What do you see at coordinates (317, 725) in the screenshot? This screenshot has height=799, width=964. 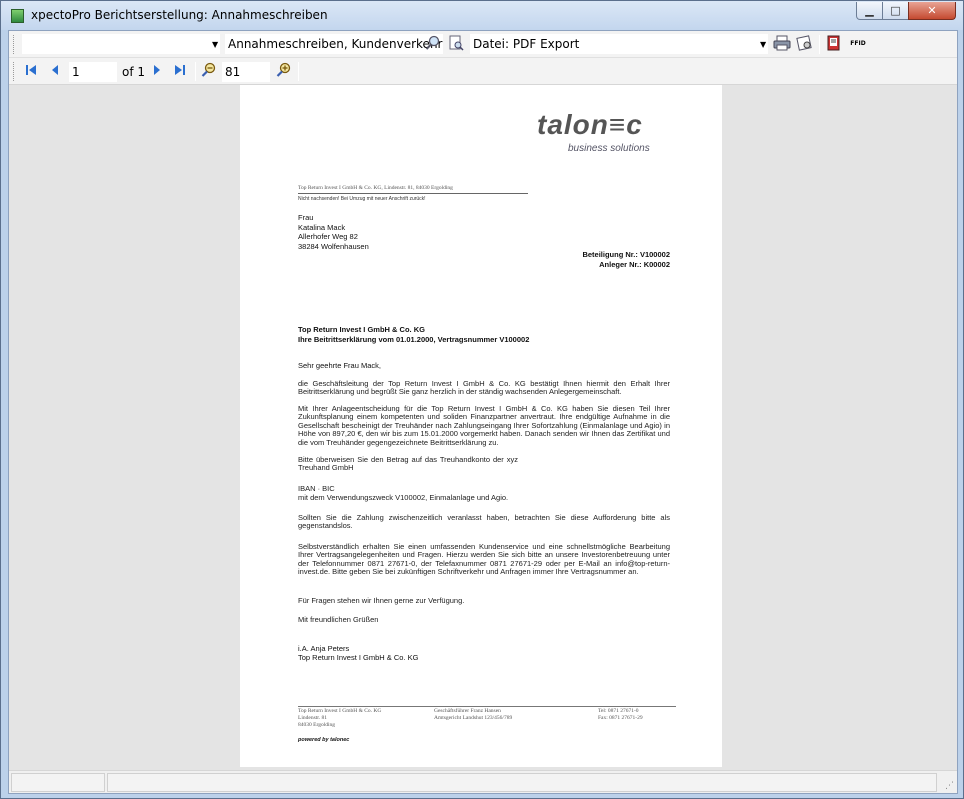 I see `footer-line: 84030 Ergolding` at bounding box center [317, 725].